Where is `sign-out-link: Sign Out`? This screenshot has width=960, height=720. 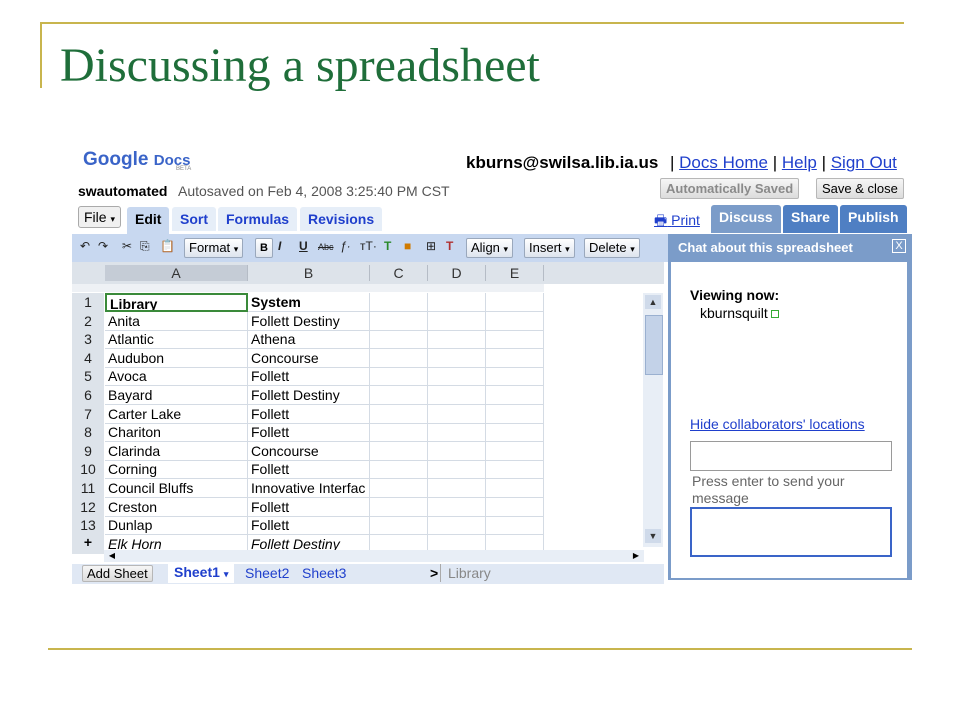 sign-out-link: Sign Out is located at coordinates (864, 162).